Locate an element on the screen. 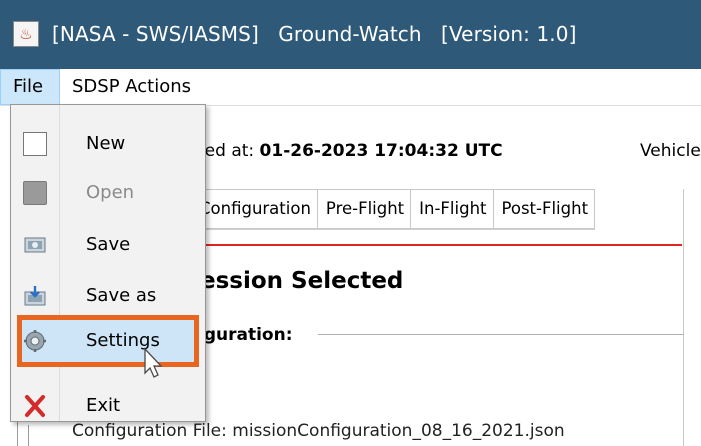 Image resolution: width=701 pixels, height=446 pixels. vehicle-label: Vehicle is located at coordinates (670, 151).